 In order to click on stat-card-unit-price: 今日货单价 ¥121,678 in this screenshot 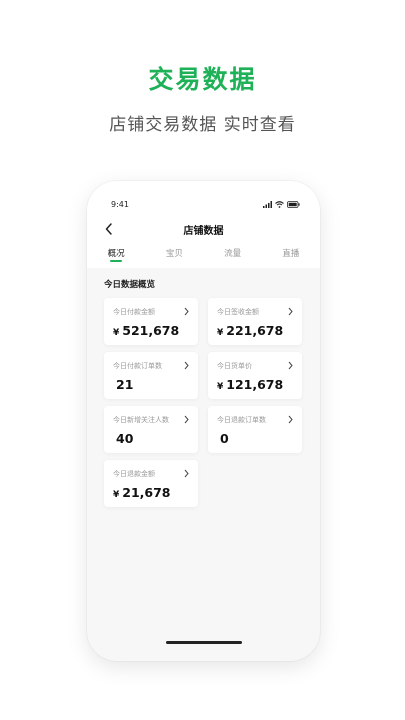, I will do `click(255, 375)`.